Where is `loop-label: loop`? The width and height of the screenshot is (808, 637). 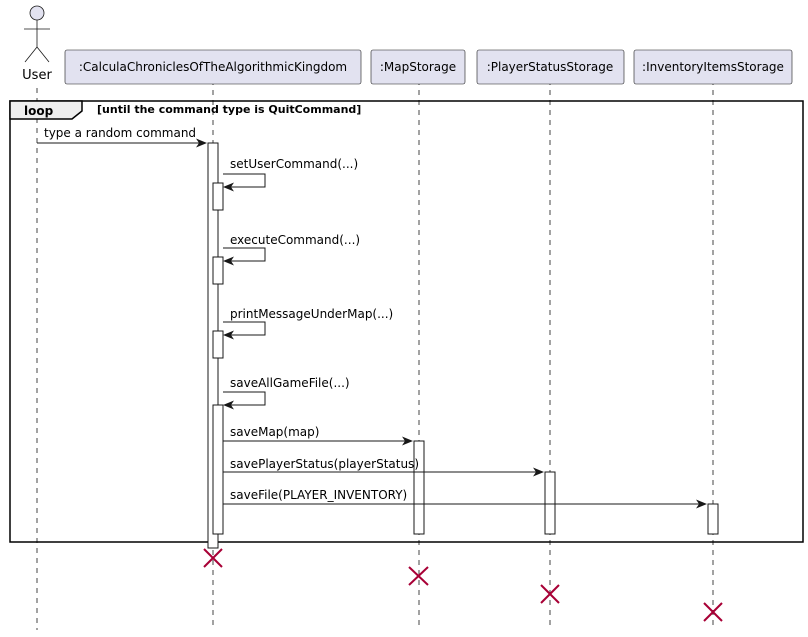
loop-label: loop is located at coordinates (39, 111).